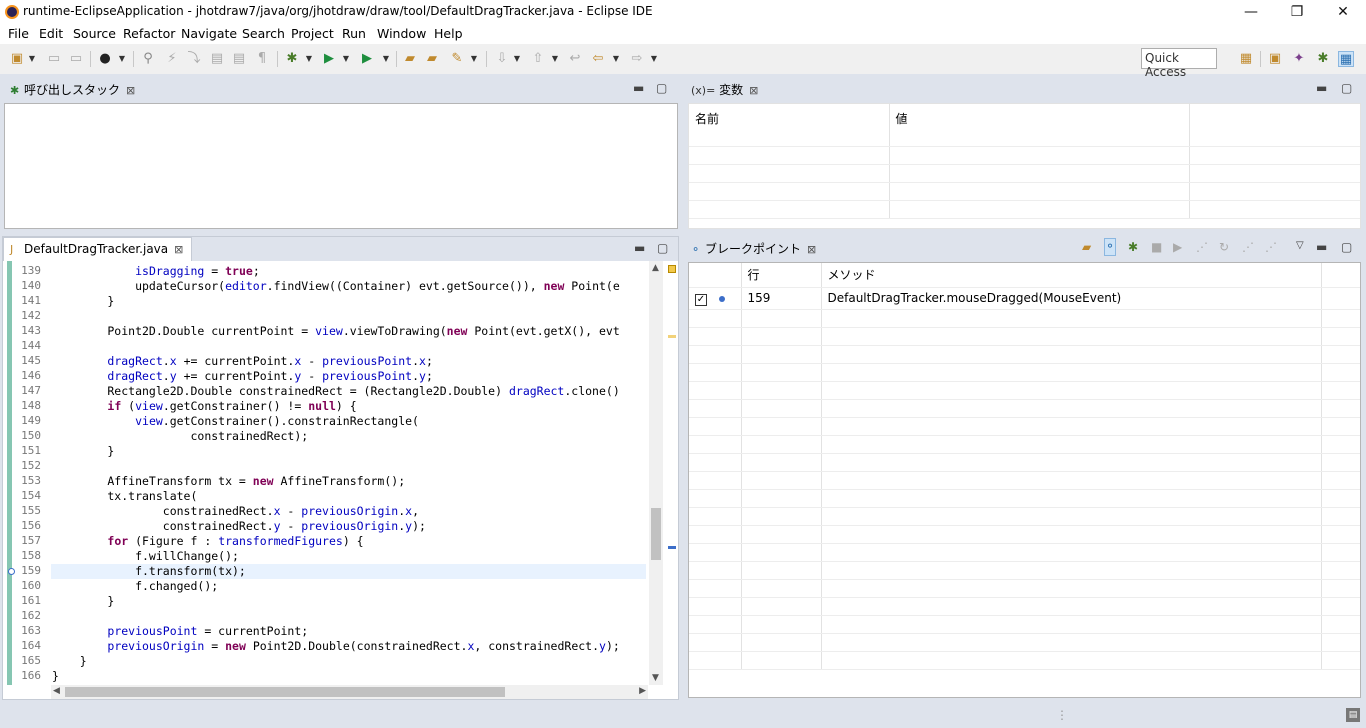 This screenshot has width=1366, height=728. Describe the element at coordinates (1353, 715) in the screenshot. I see `progress-icon: ▤` at that location.